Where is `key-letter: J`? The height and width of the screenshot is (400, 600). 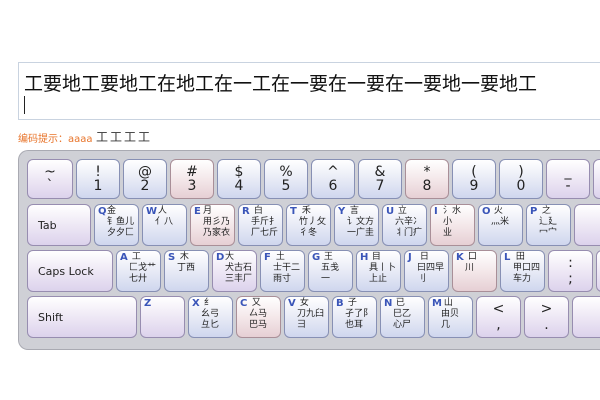
key-letter: J is located at coordinates (410, 257).